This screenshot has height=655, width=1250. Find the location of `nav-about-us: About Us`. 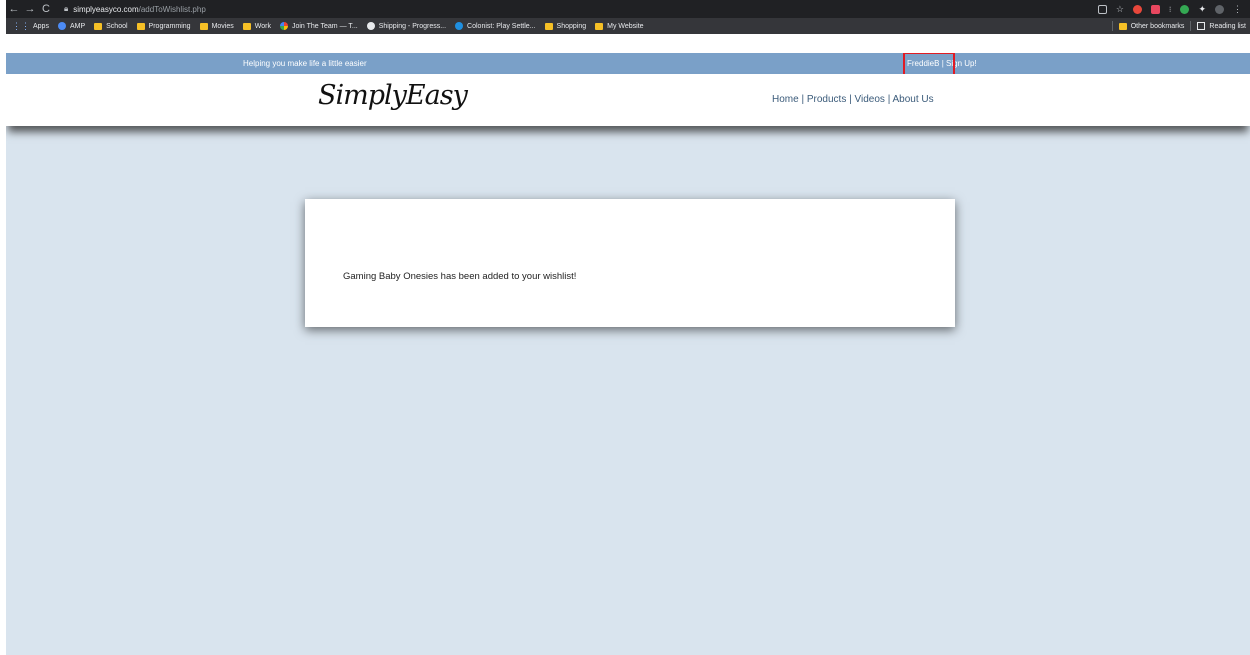

nav-about-us: About Us is located at coordinates (913, 99).